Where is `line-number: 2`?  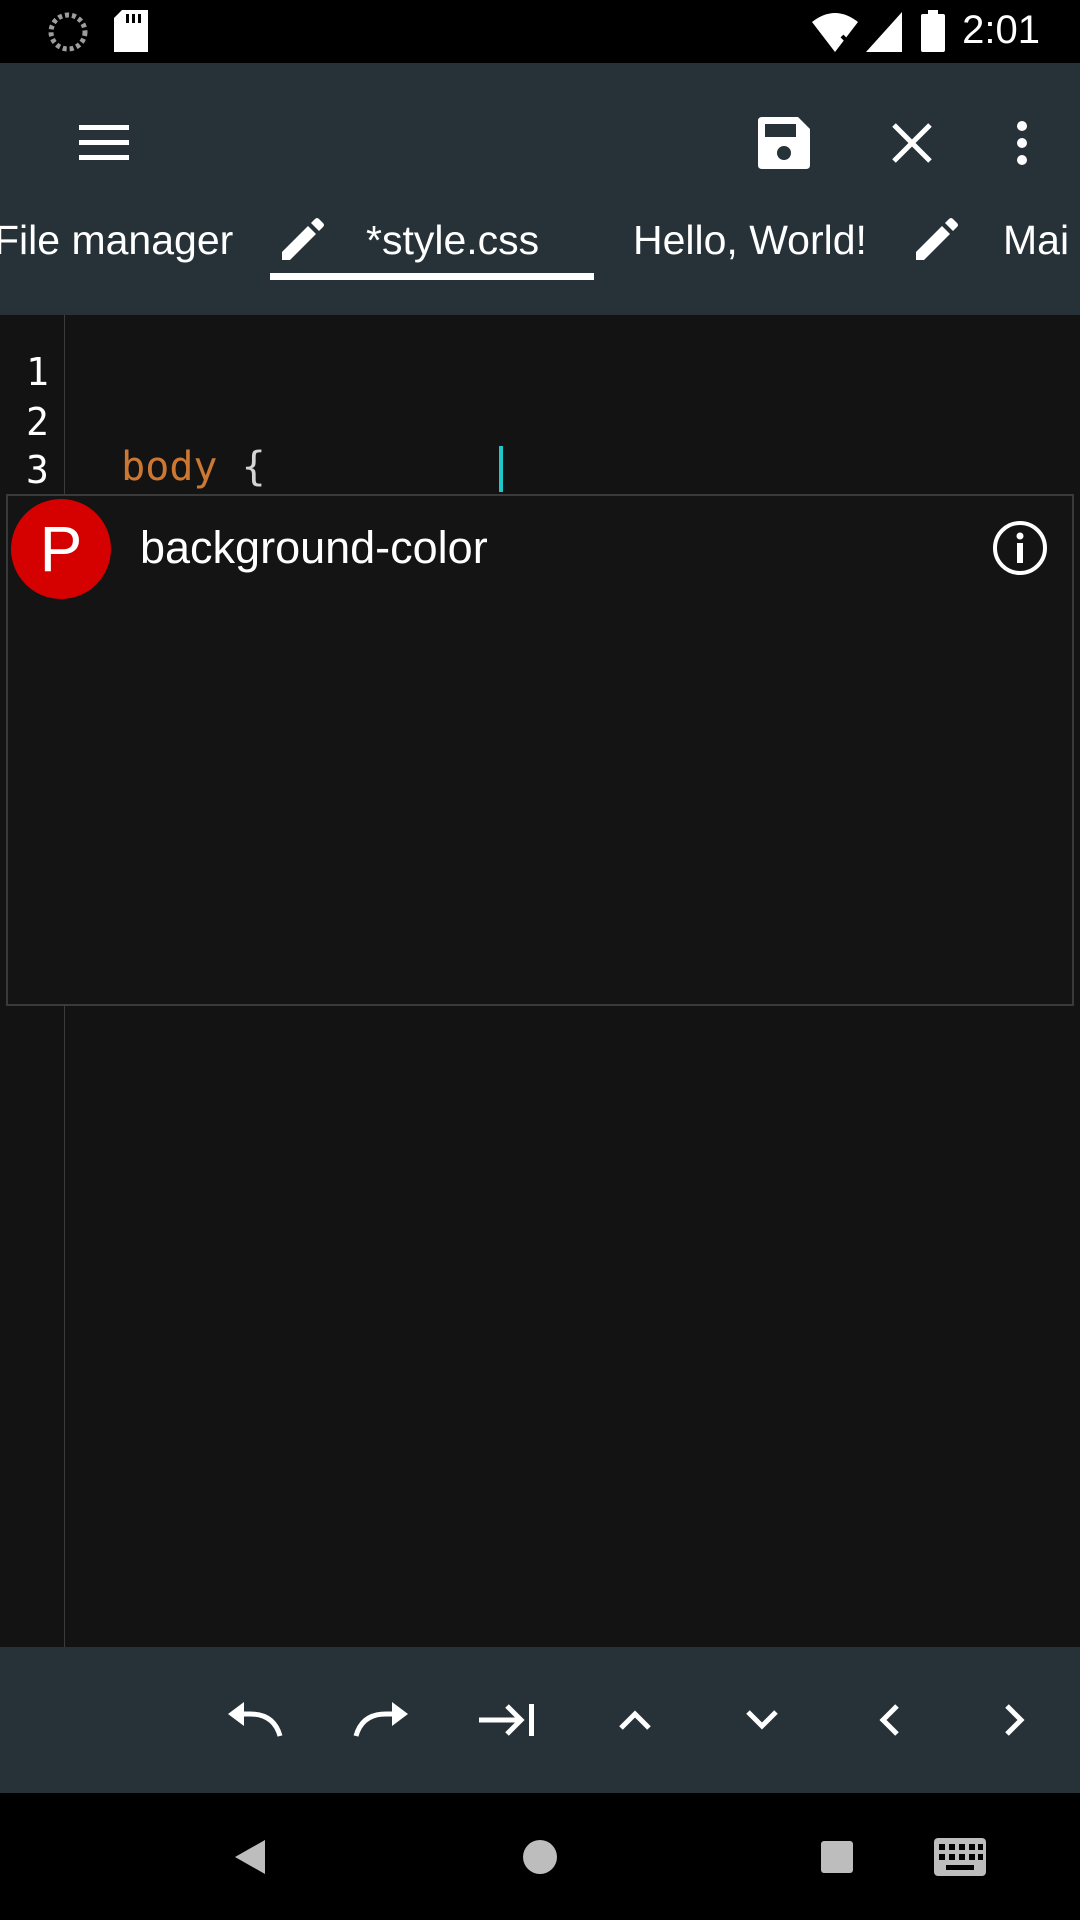
line-number: 2 is located at coordinates (37, 422).